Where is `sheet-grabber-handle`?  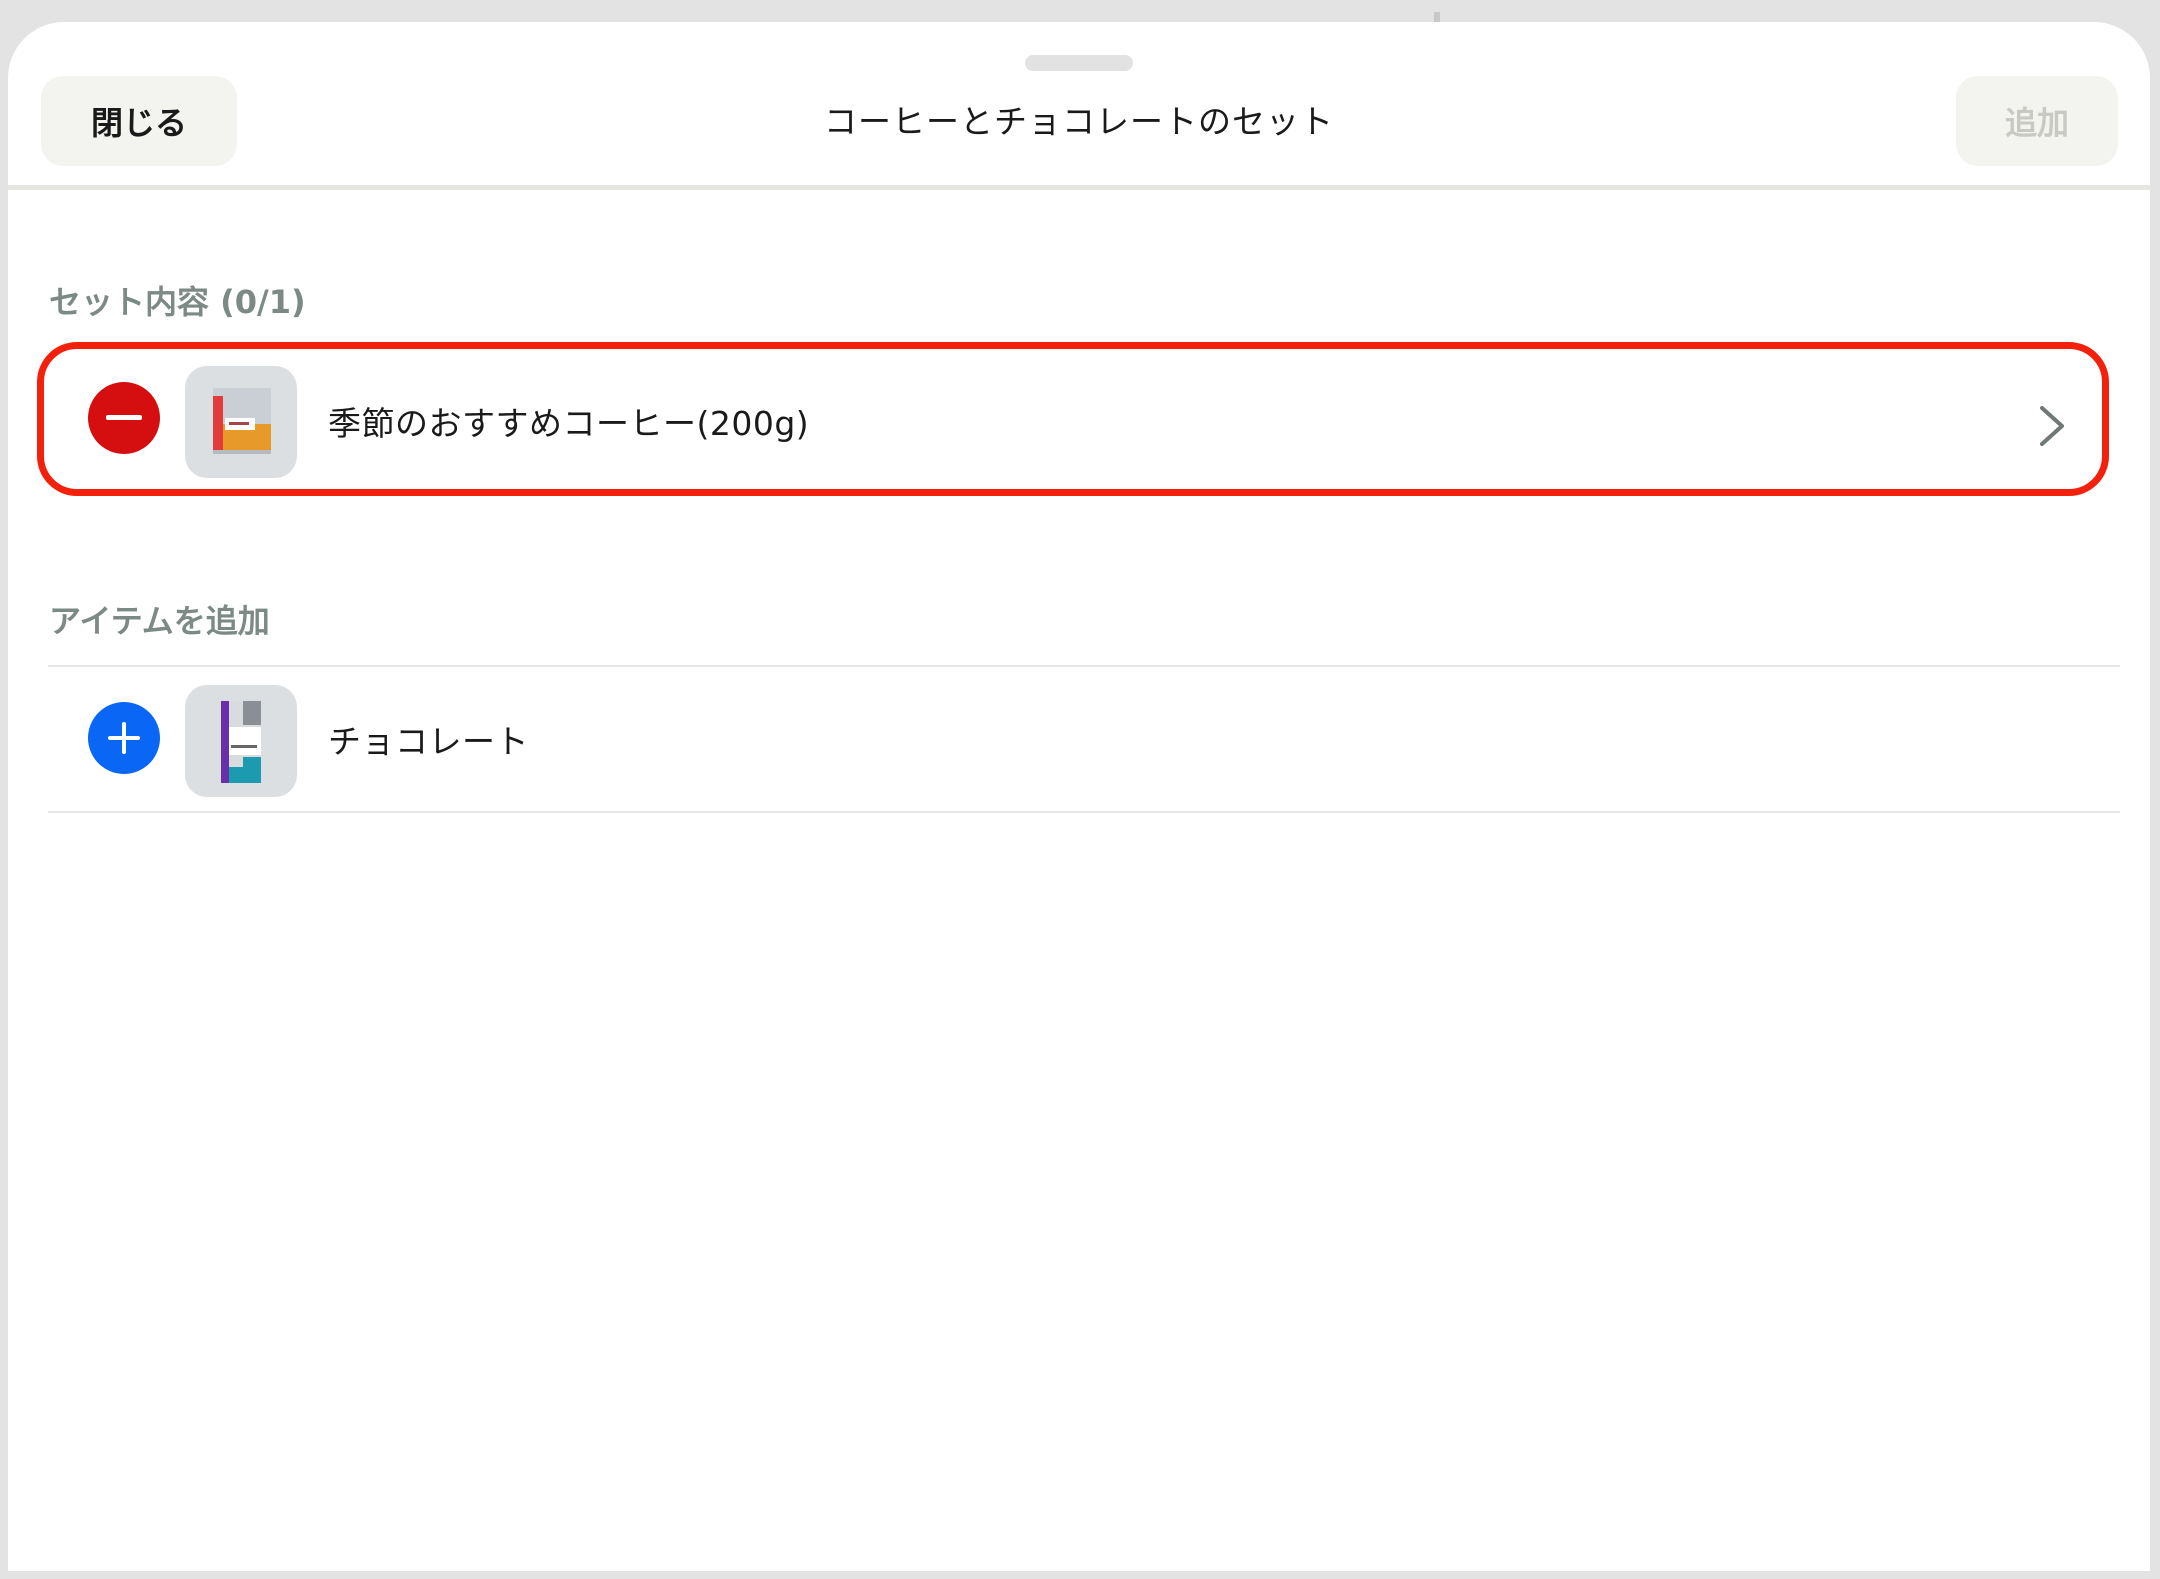 sheet-grabber-handle is located at coordinates (1079, 63).